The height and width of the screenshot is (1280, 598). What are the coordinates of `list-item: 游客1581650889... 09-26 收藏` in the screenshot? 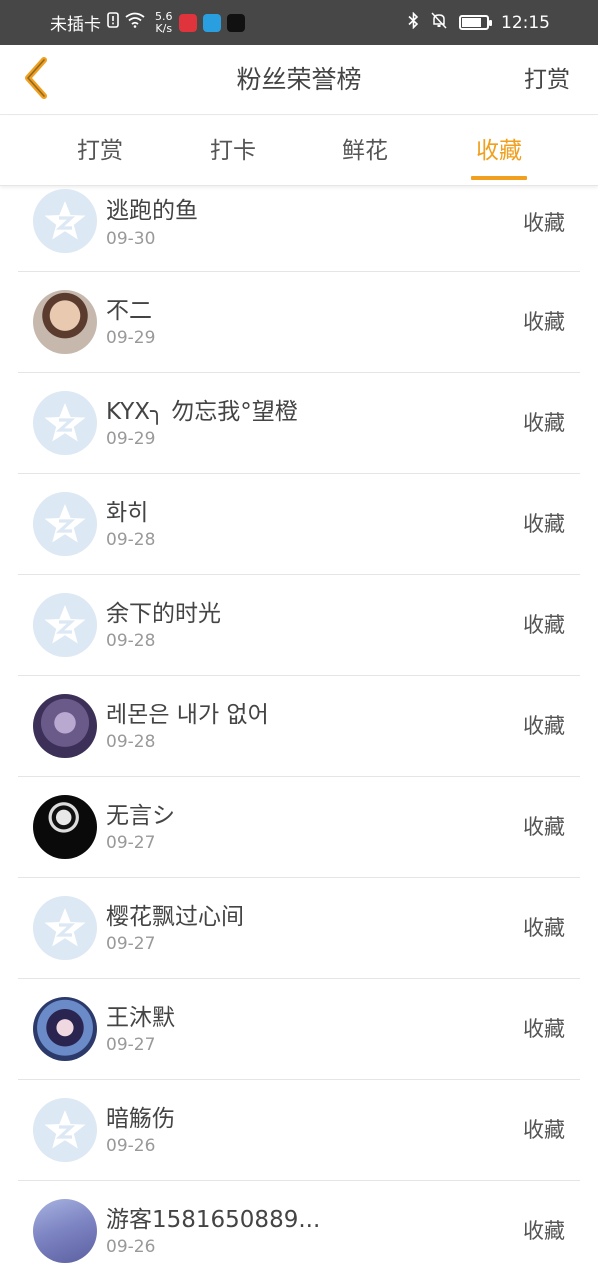 It's located at (299, 1230).